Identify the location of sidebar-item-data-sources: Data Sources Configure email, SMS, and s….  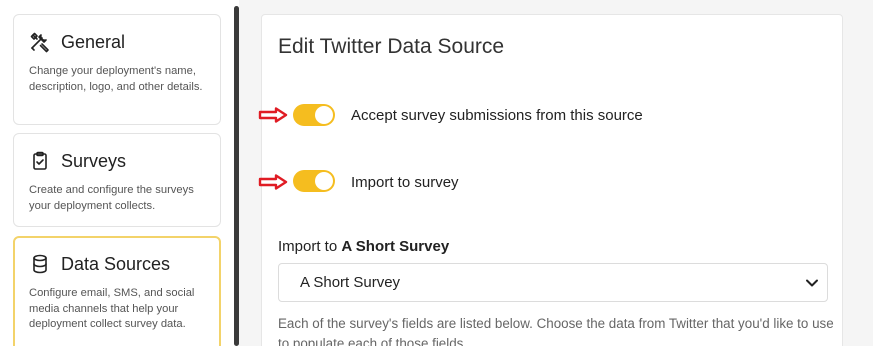
(117, 291).